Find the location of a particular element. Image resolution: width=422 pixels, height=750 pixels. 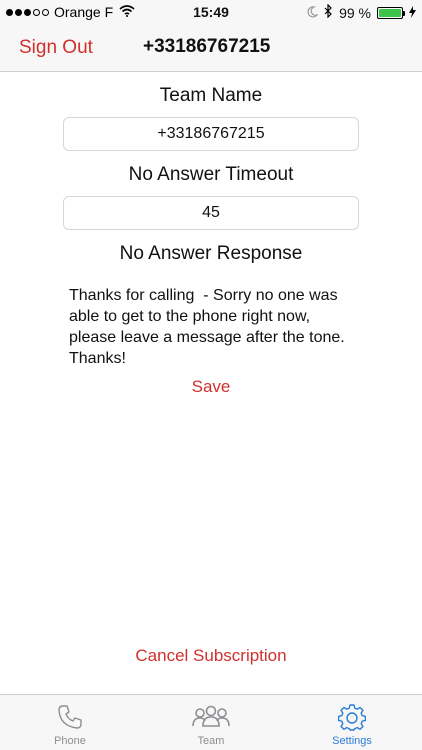

battery-icon is located at coordinates (391, 12).